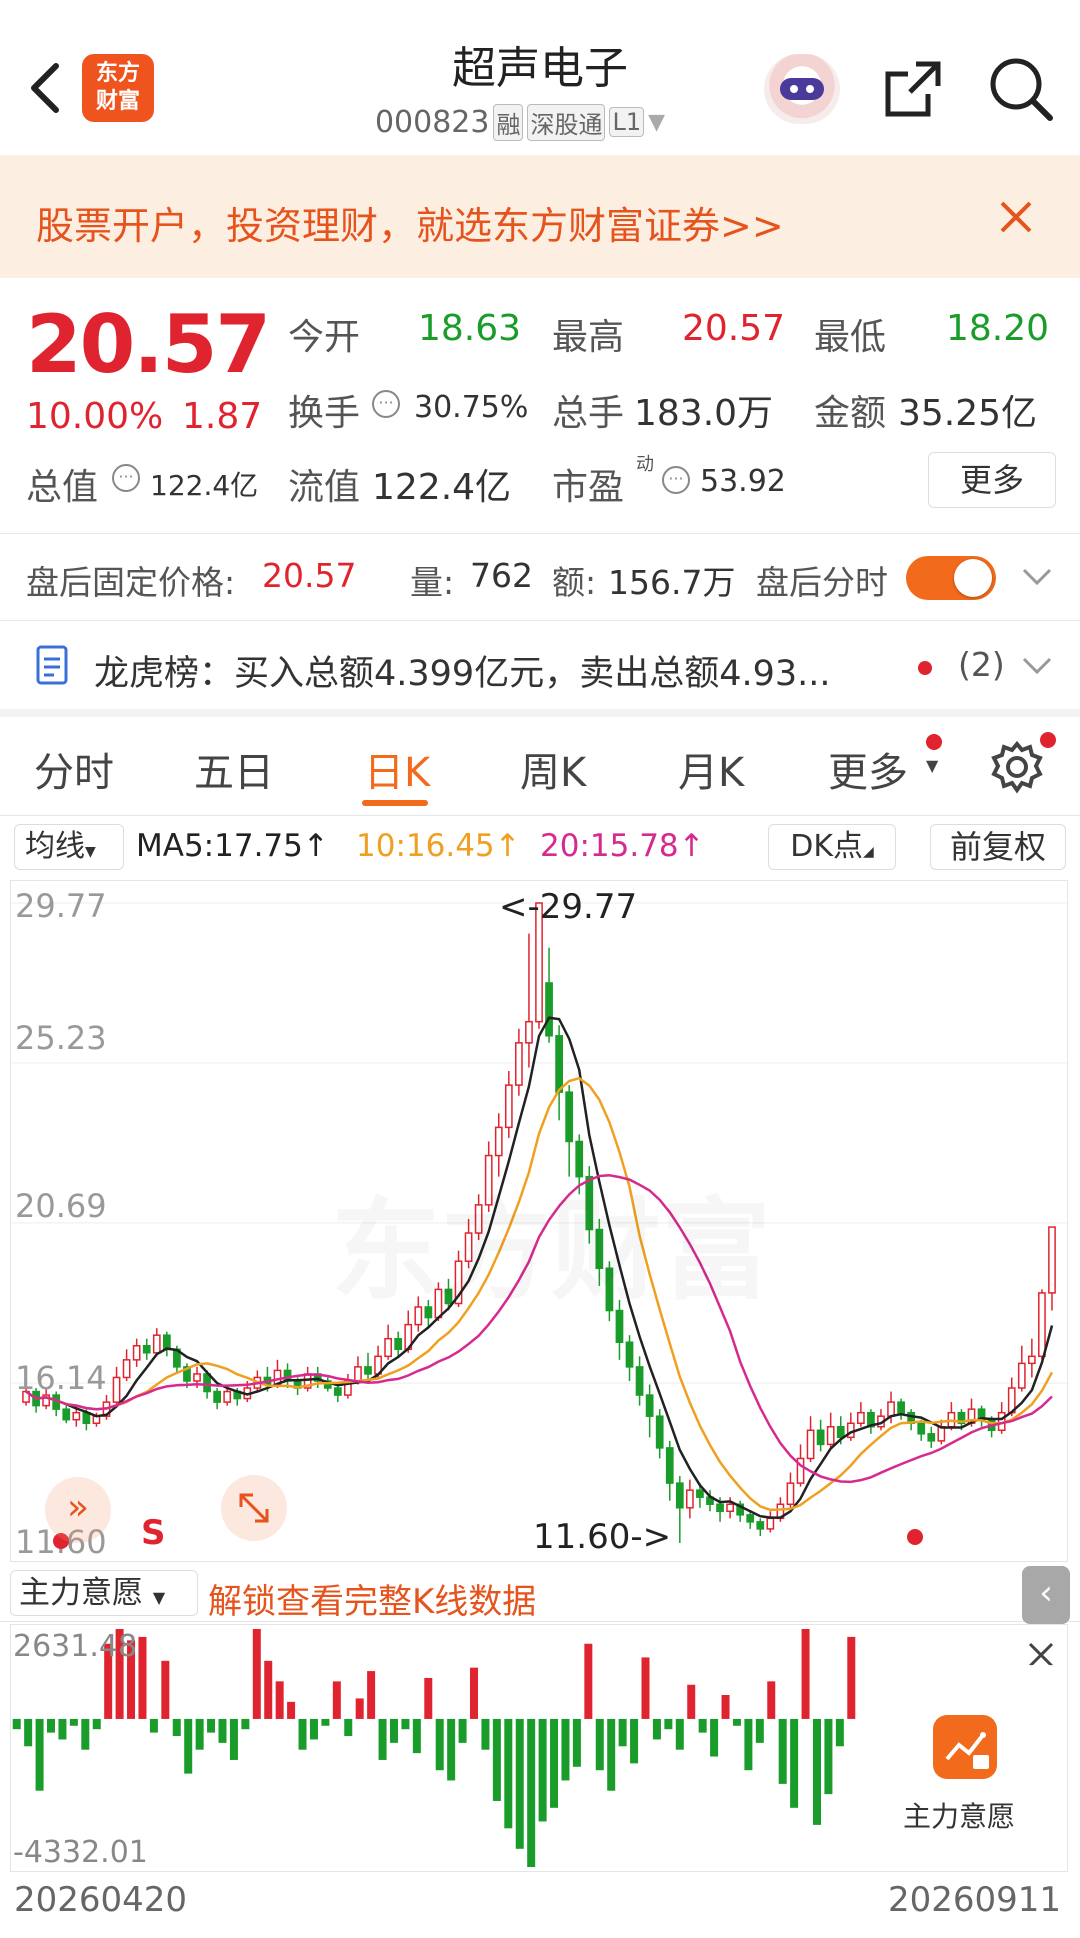  I want to click on collapse-arrow-icon: ‹, so click(1046, 1595).